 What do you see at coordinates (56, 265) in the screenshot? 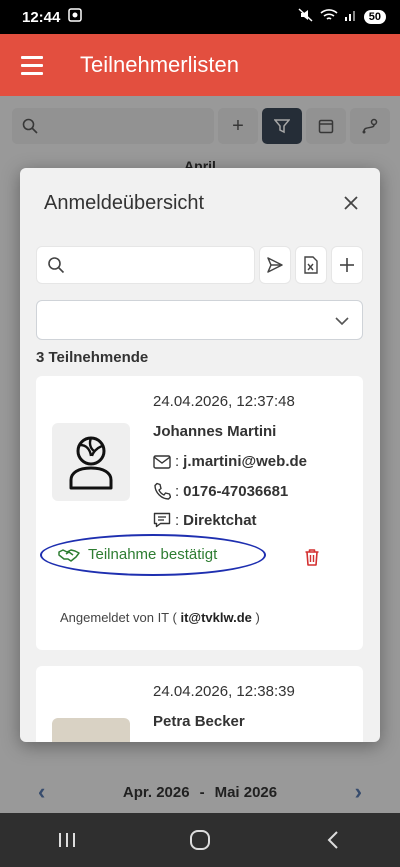
I see `search-icon` at bounding box center [56, 265].